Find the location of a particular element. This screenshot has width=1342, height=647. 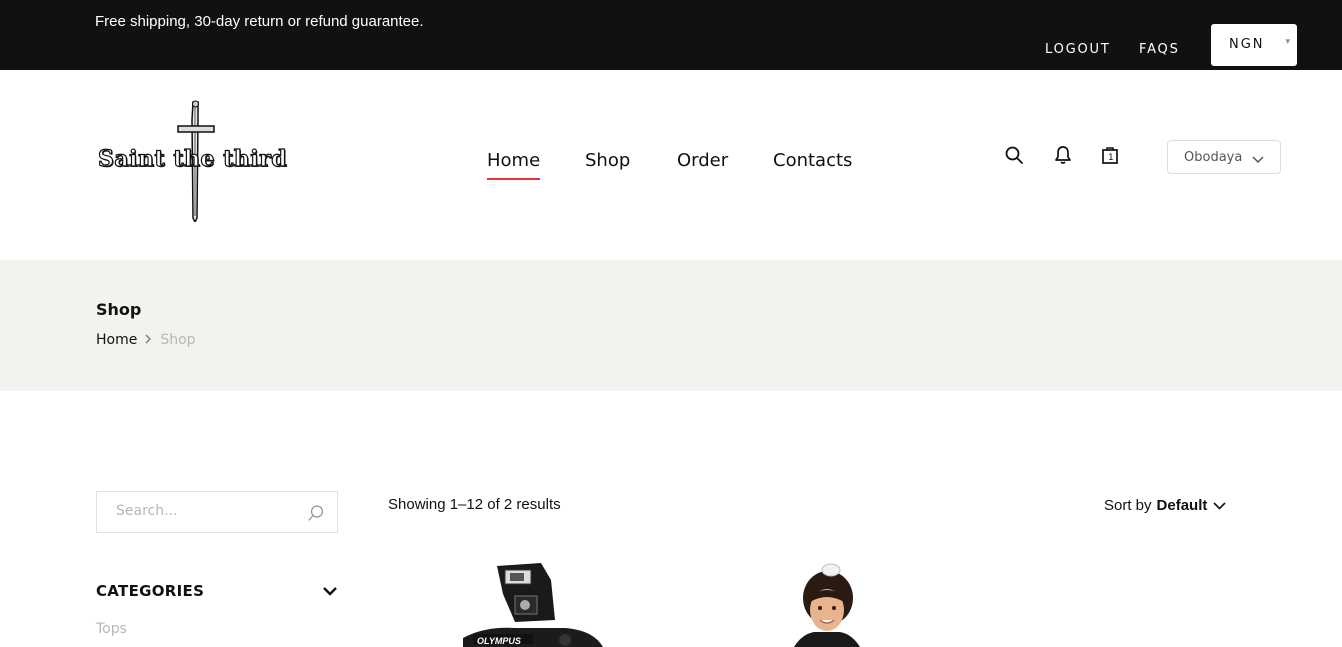

currency-value: NGN is located at coordinates (1247, 44).